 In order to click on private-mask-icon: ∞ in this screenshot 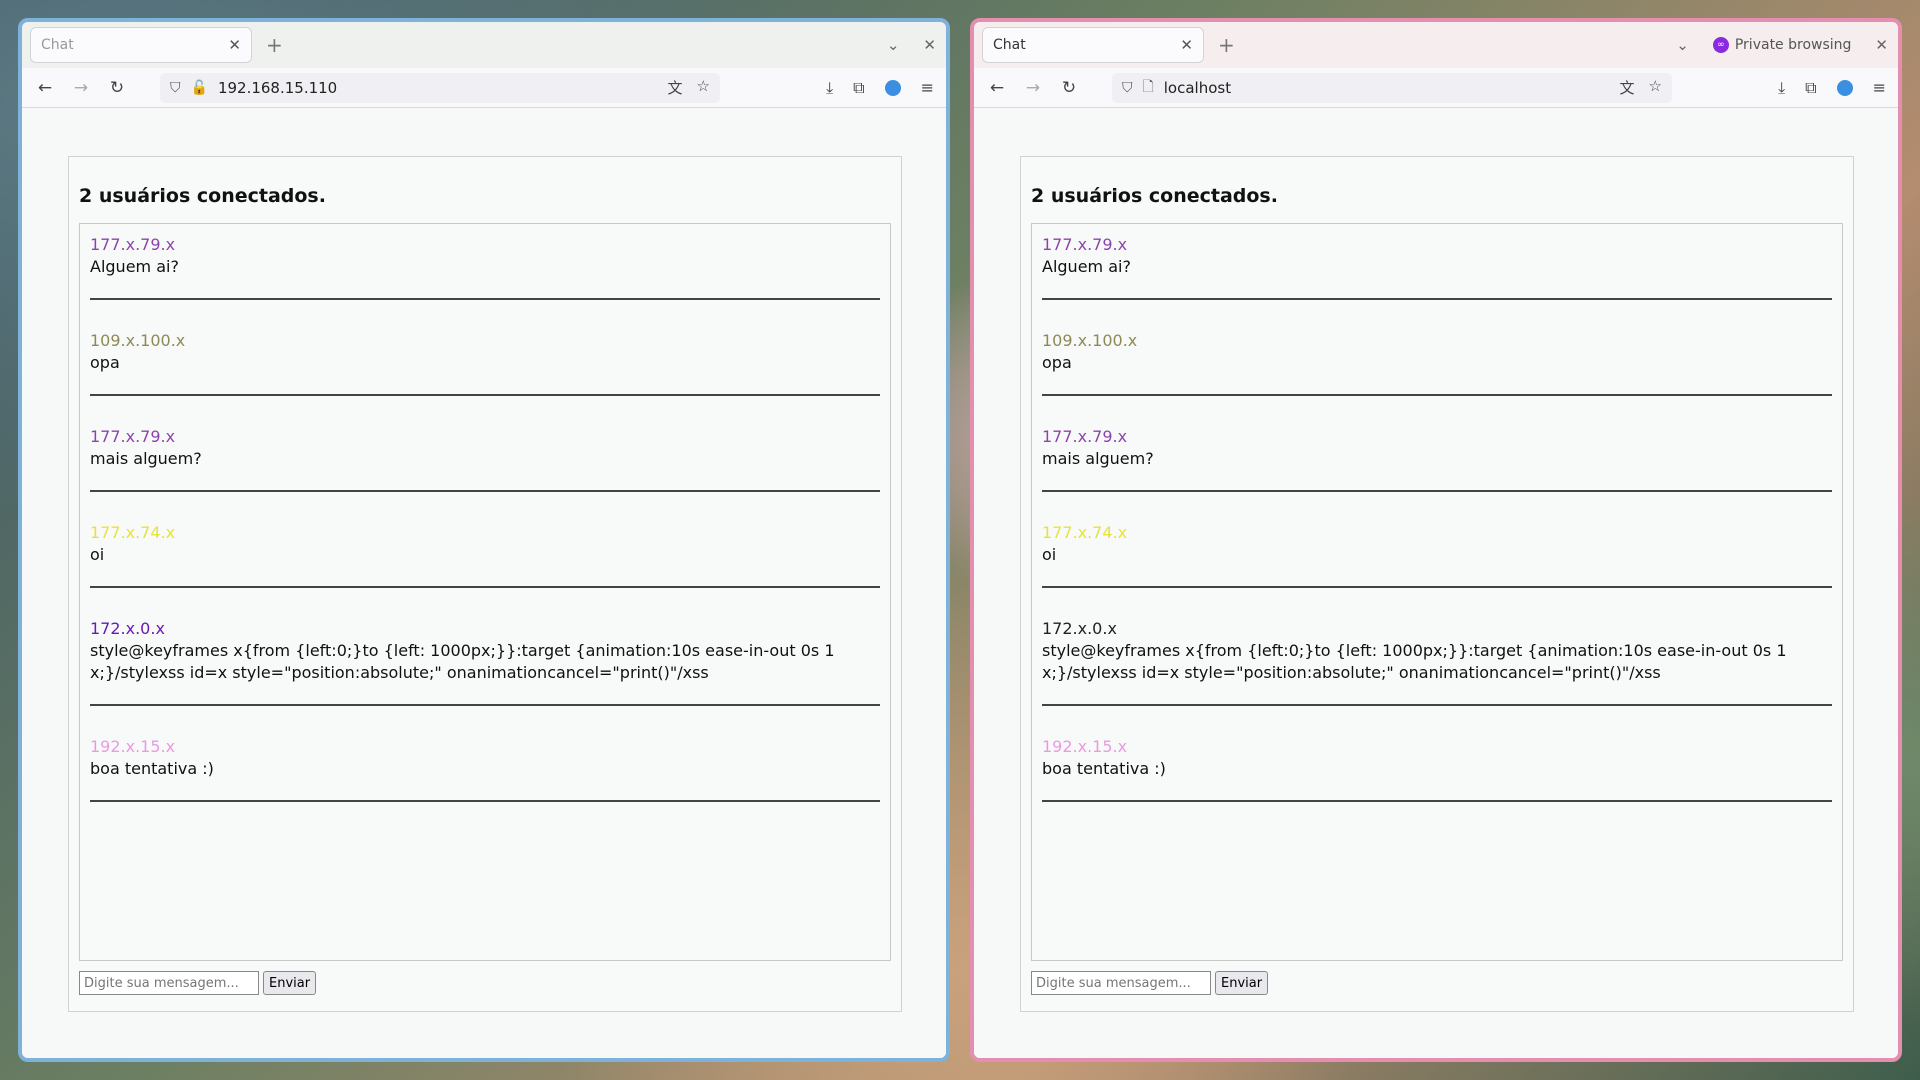, I will do `click(1720, 45)`.